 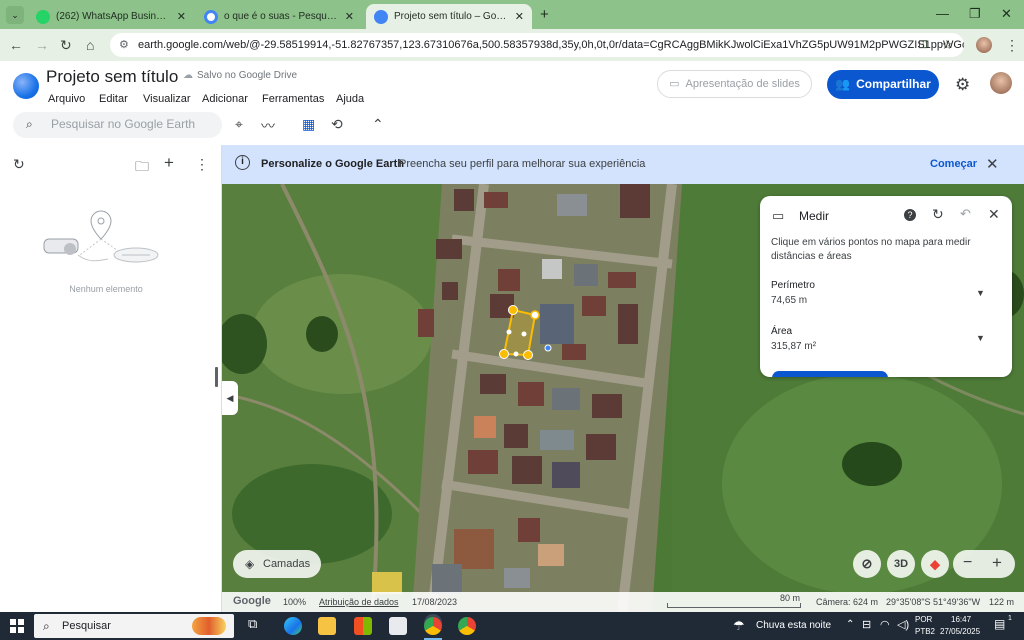 What do you see at coordinates (279, 16) in the screenshot?
I see `tab-google-search: o que é o suas - Pesquisa Google ✕` at bounding box center [279, 16].